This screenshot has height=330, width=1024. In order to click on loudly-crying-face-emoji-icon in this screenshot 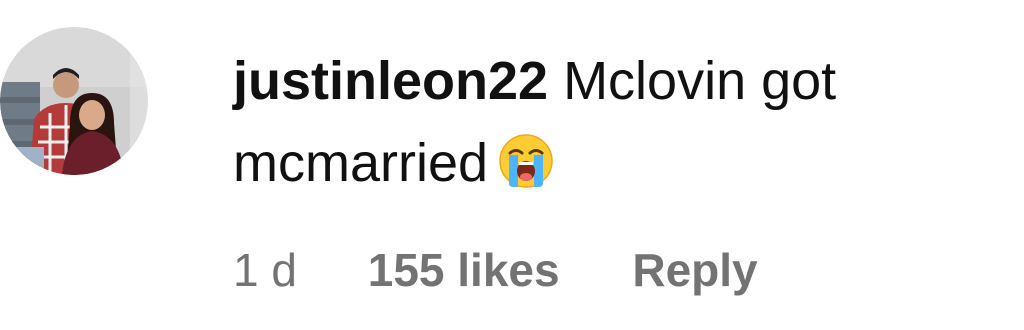, I will do `click(526, 171)`.